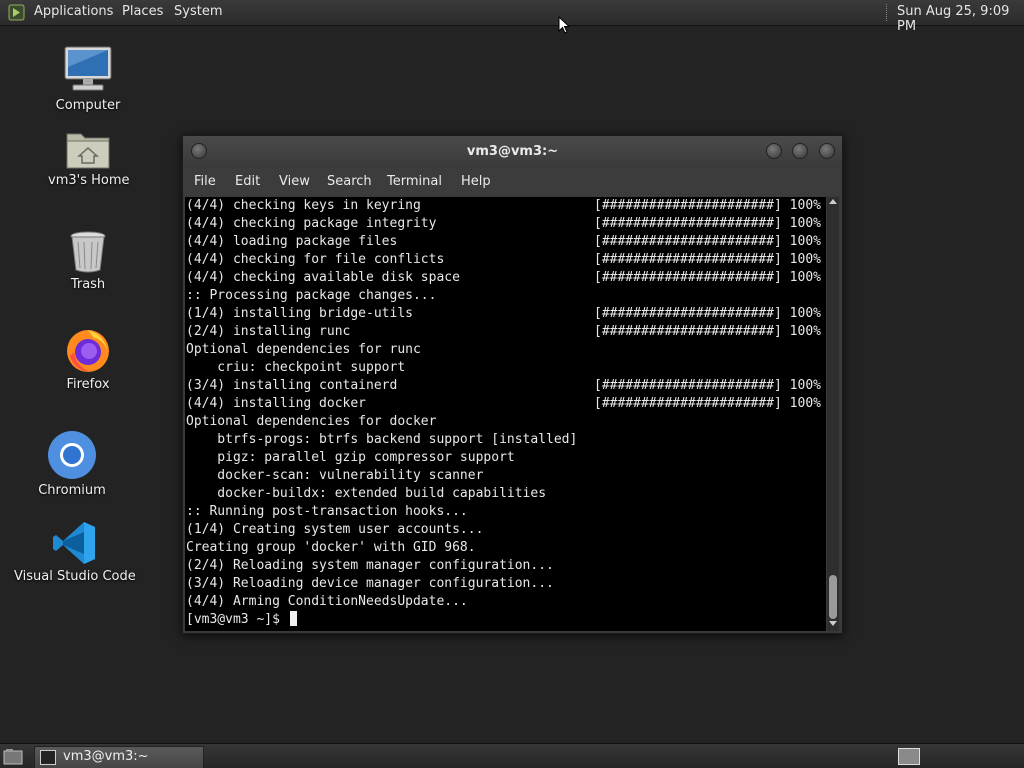 This screenshot has width=1024, height=768. What do you see at coordinates (89, 158) in the screenshot?
I see `desktop-icon-home: vm3's Home` at bounding box center [89, 158].